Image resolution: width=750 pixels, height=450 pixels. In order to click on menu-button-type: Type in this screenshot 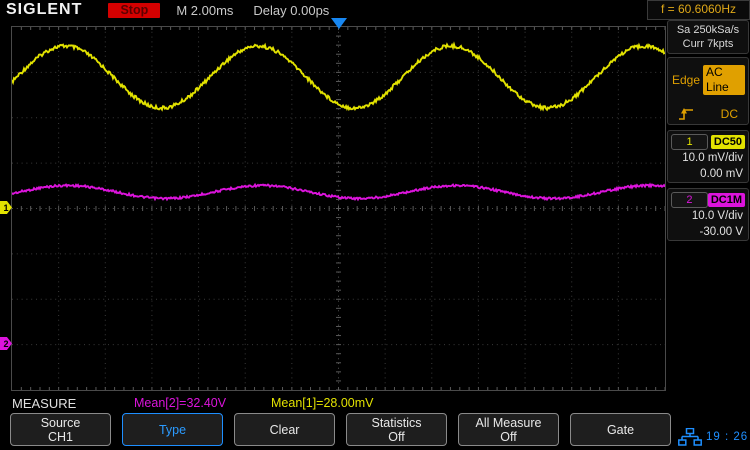, I will do `click(172, 429)`.